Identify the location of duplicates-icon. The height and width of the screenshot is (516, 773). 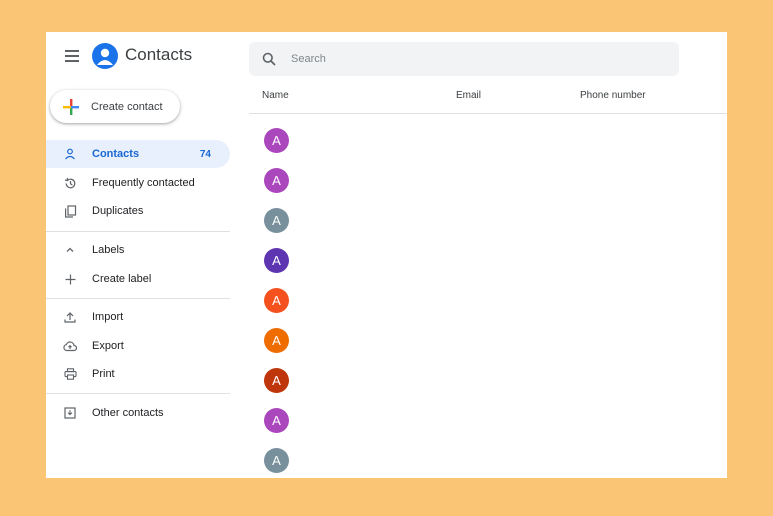
(70, 211).